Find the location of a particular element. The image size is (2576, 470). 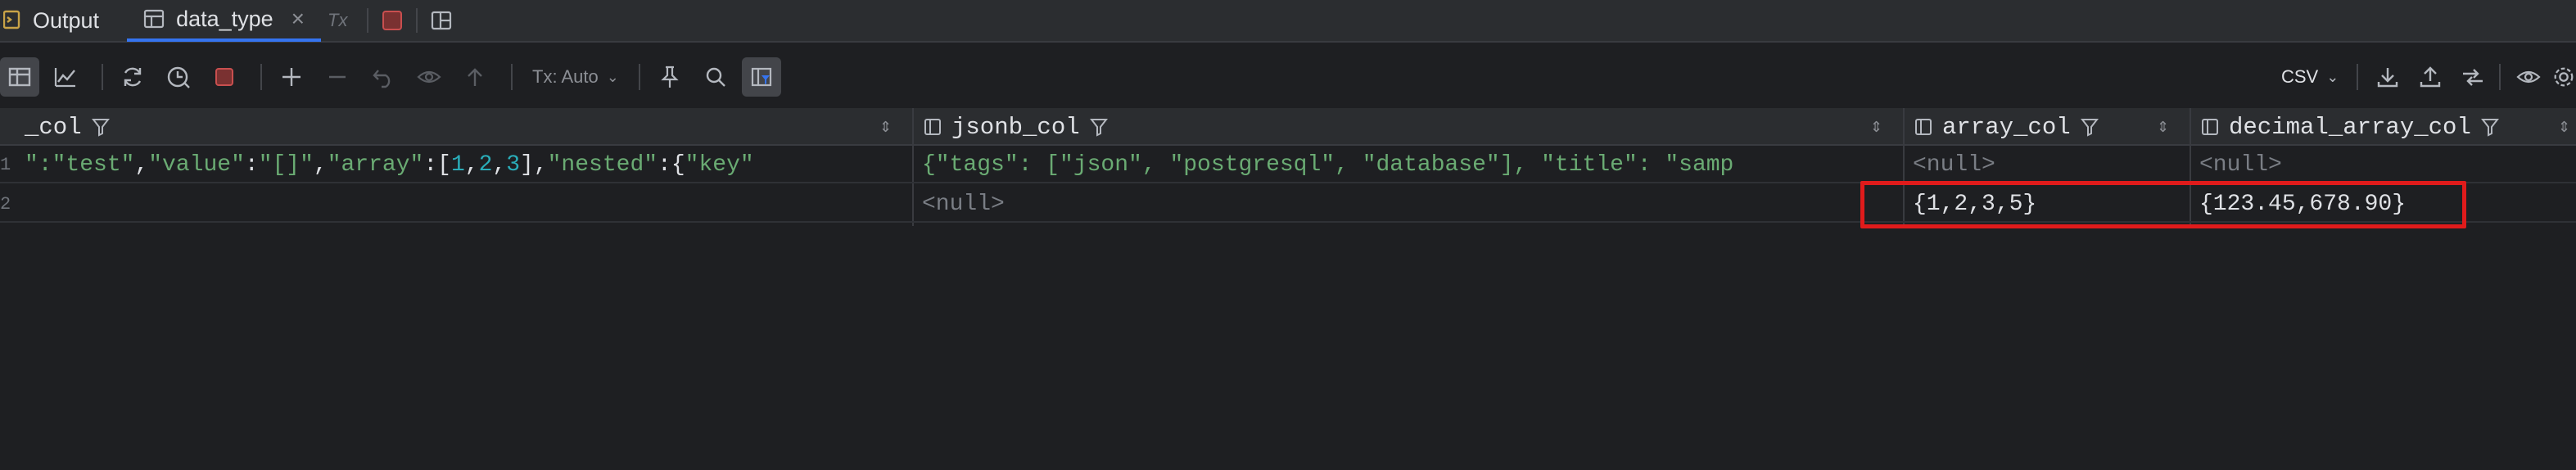

row-number: 2 is located at coordinates (5, 204).